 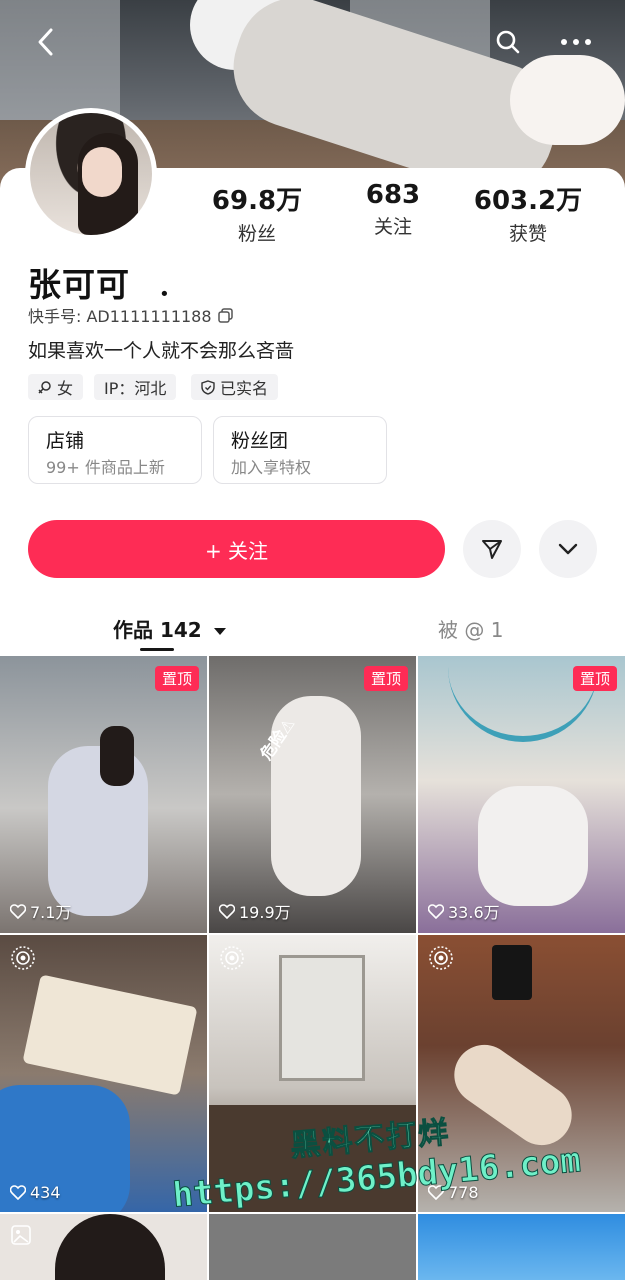 I want to click on likes-value: 434, so click(x=45, y=1192).